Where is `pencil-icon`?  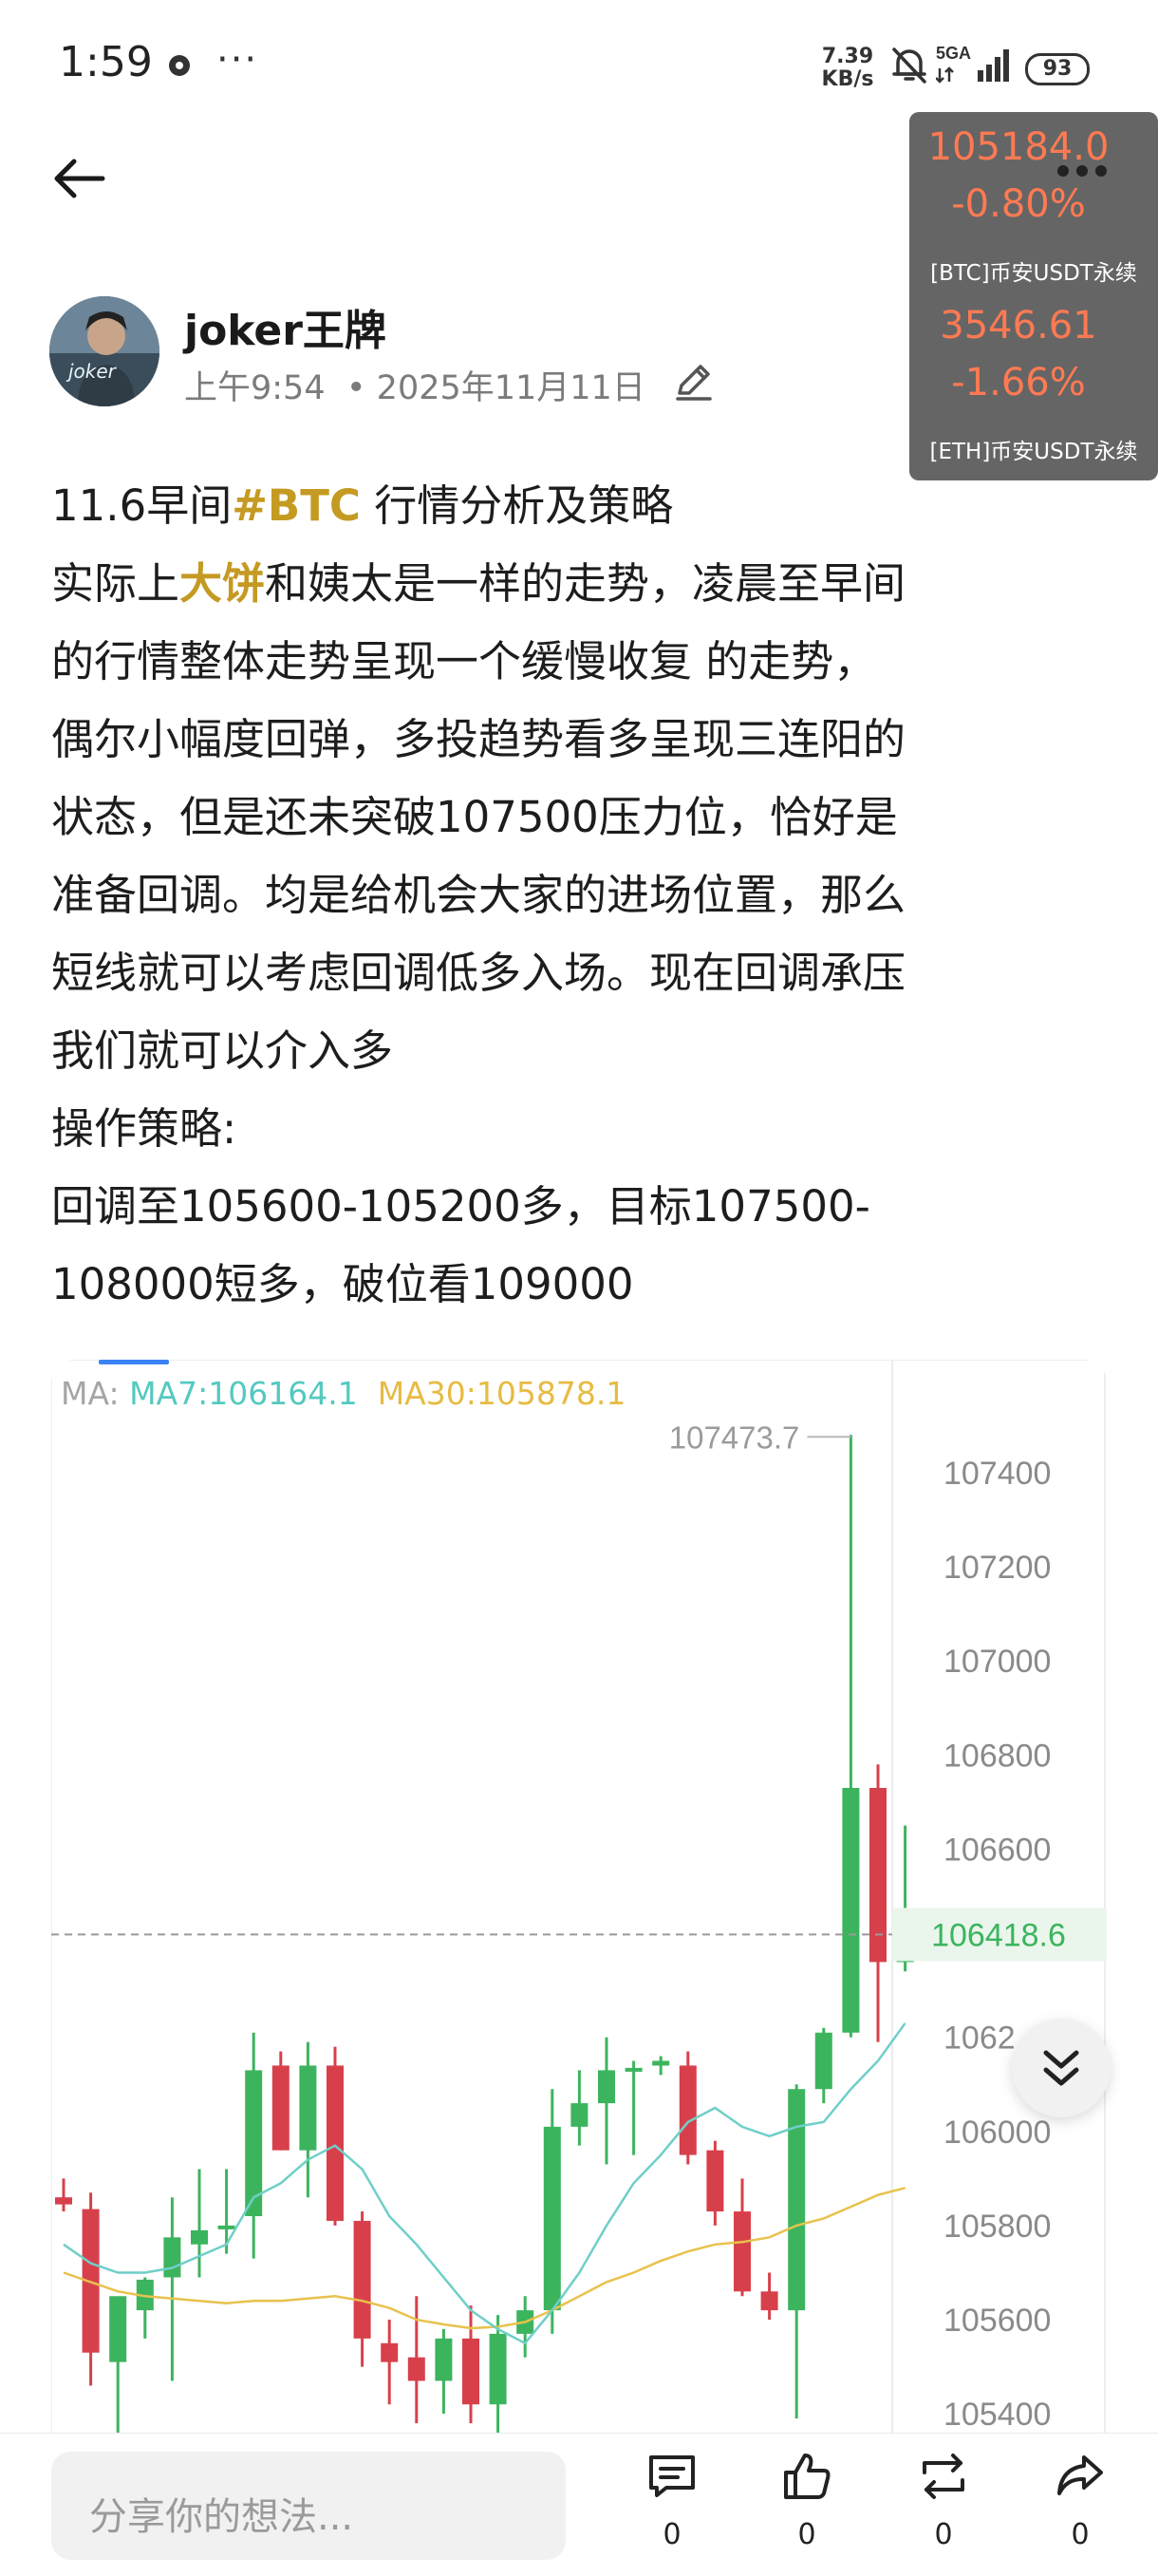 pencil-icon is located at coordinates (693, 381).